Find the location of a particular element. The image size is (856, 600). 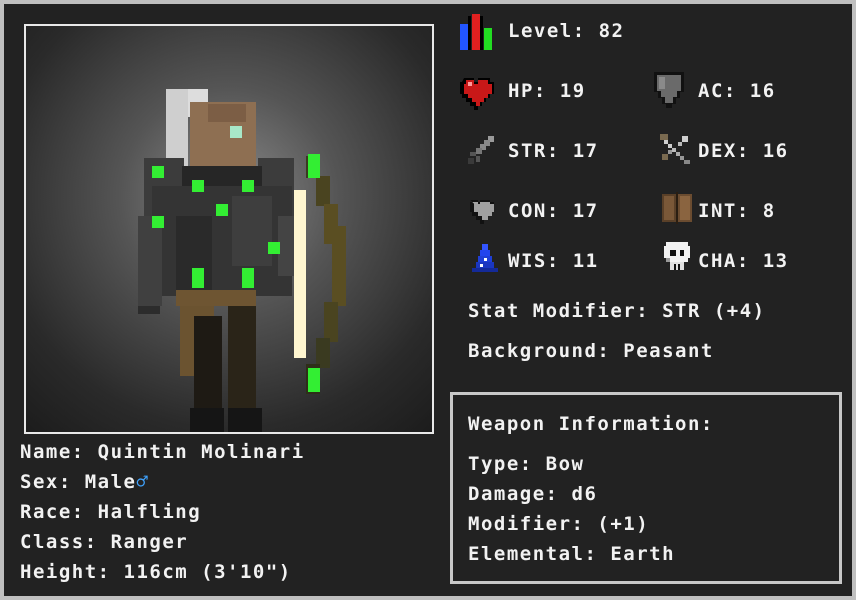

class-label: Class: Ranger is located at coordinates (104, 542).